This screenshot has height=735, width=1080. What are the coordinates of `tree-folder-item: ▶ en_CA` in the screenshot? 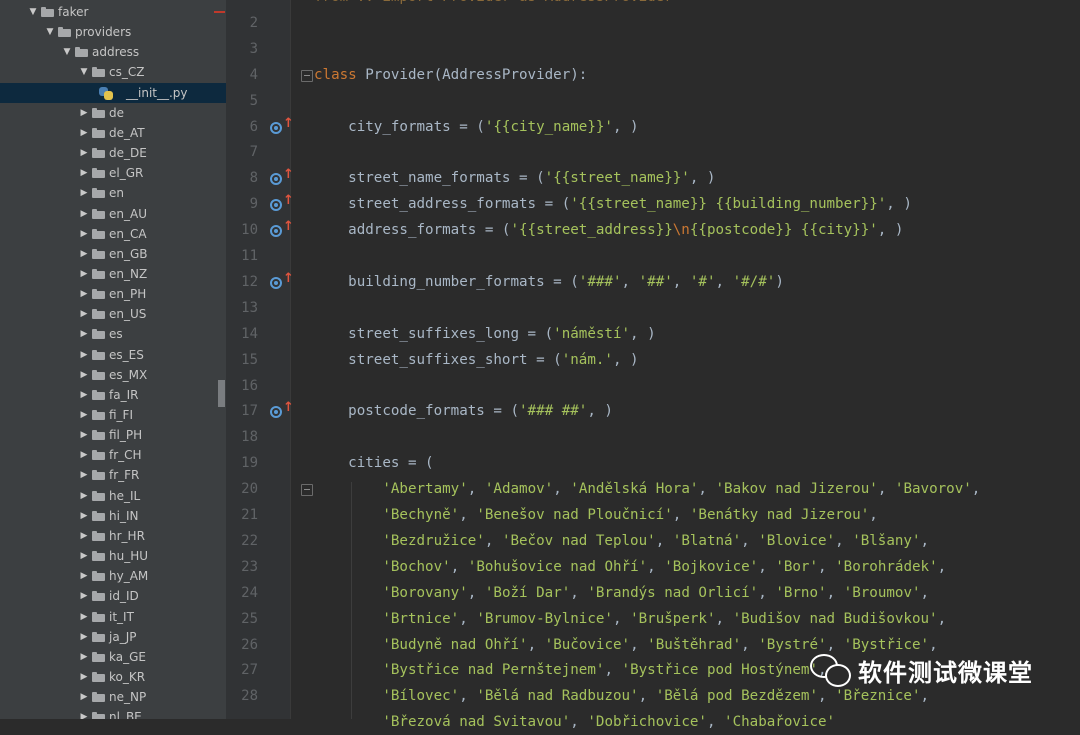 It's located at (113, 234).